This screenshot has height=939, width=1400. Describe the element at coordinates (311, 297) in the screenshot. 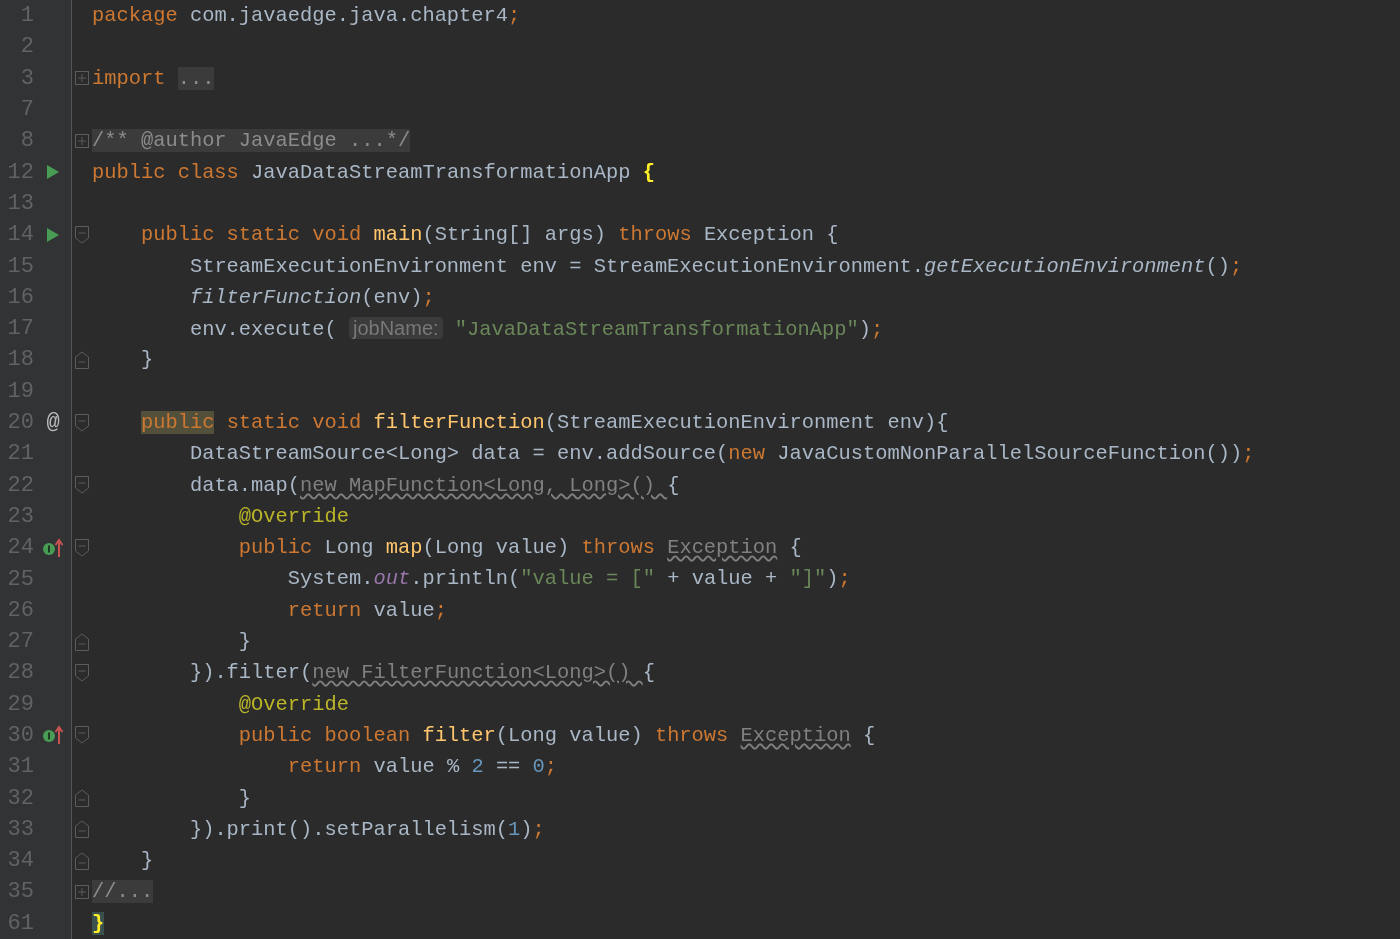

I see `code-line: filterFunction(env);` at that location.